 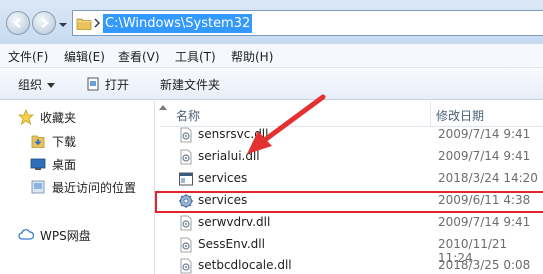 I want to click on highlight-box, so click(x=349, y=202).